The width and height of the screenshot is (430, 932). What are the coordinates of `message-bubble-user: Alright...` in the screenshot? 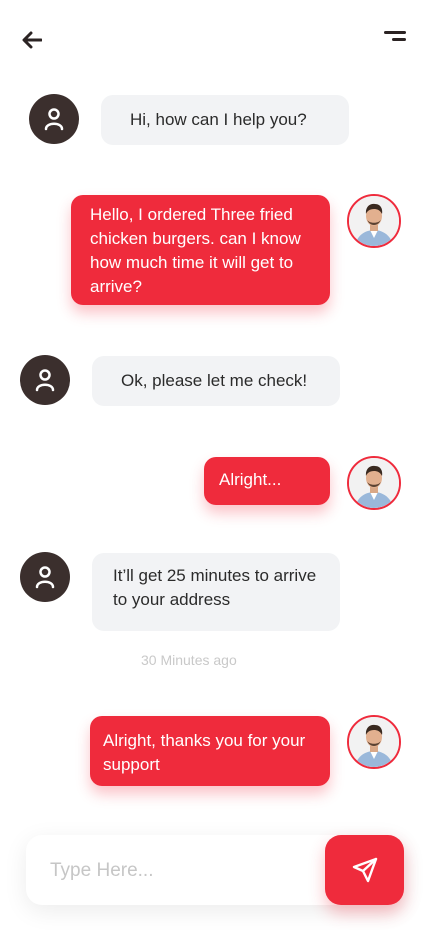 It's located at (267, 481).